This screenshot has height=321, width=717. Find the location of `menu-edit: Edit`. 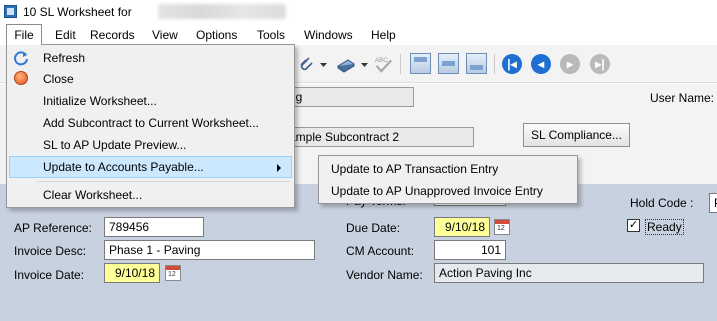

menu-edit: Edit is located at coordinates (65, 35).